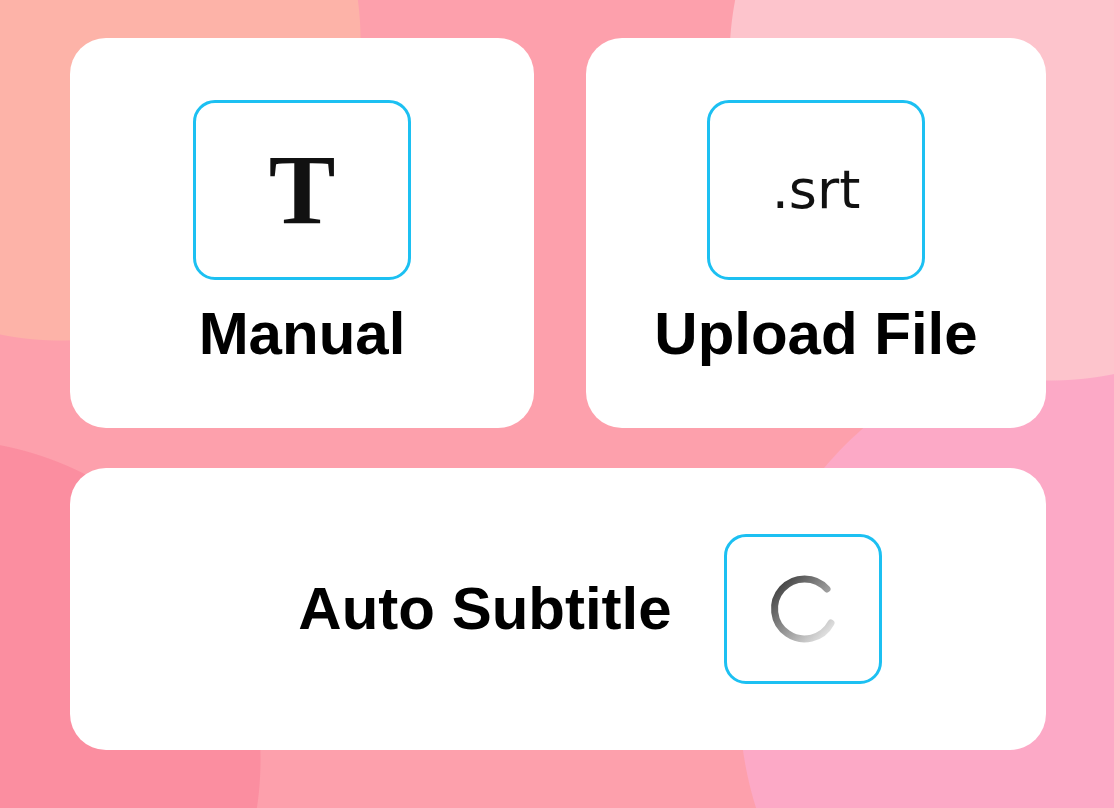  Describe the element at coordinates (302, 334) in the screenshot. I see `option-label: Manual` at that location.